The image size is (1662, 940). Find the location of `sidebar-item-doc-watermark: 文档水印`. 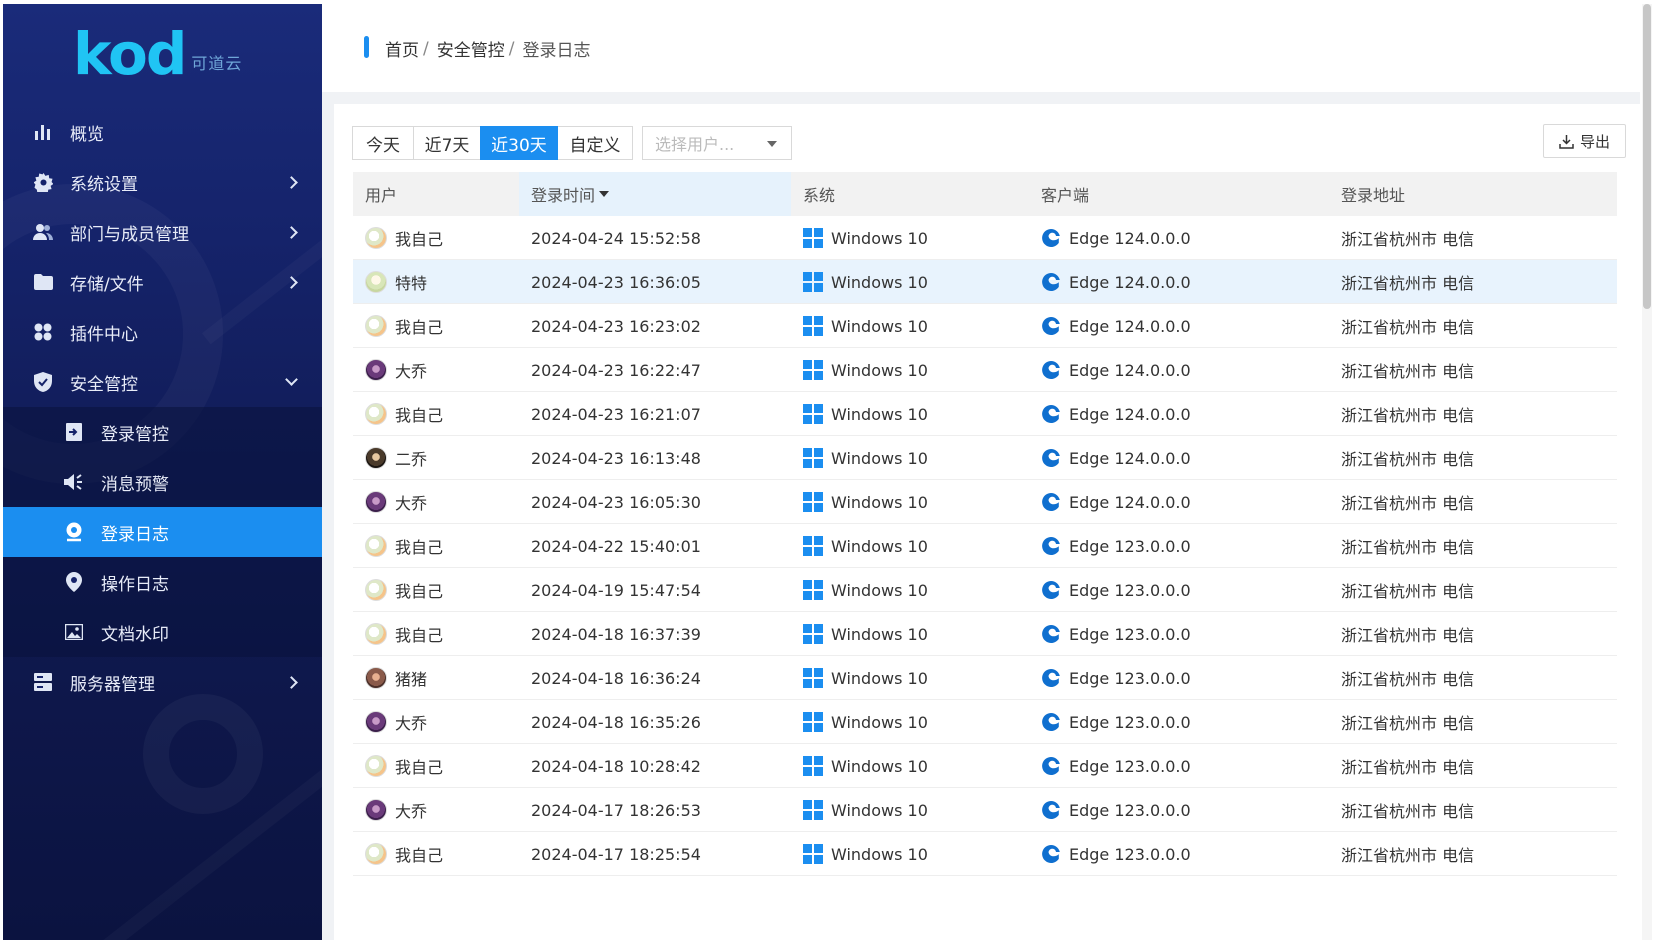

sidebar-item-doc-watermark: 文档水印 is located at coordinates (162, 632).